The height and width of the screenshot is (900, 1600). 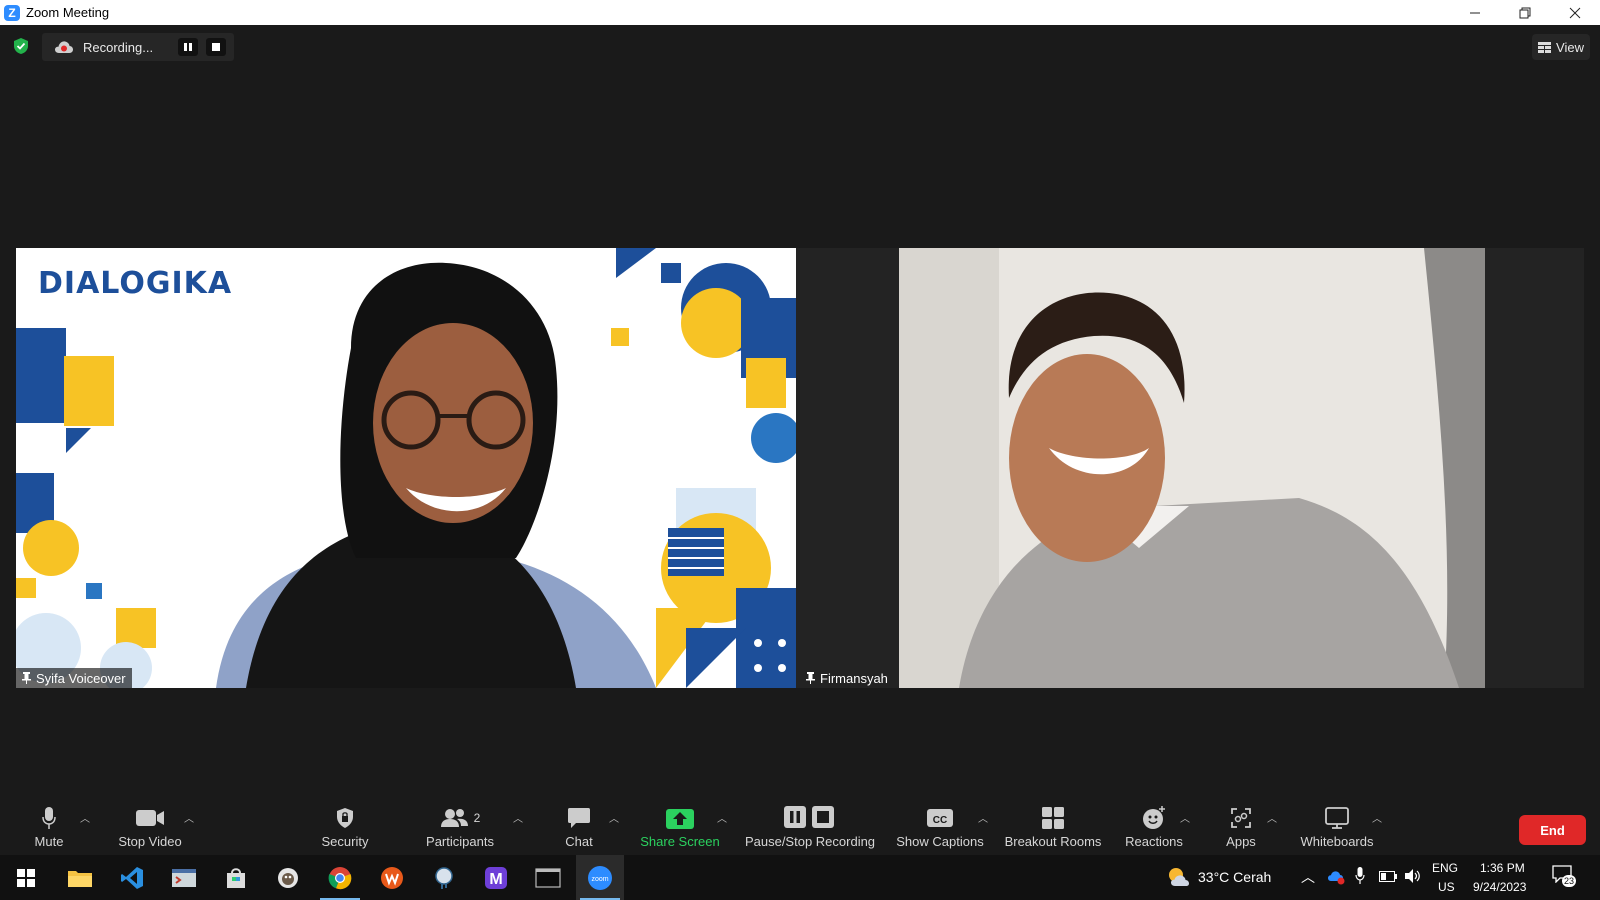 I want to click on svg-text: zoom, so click(x=599, y=879).